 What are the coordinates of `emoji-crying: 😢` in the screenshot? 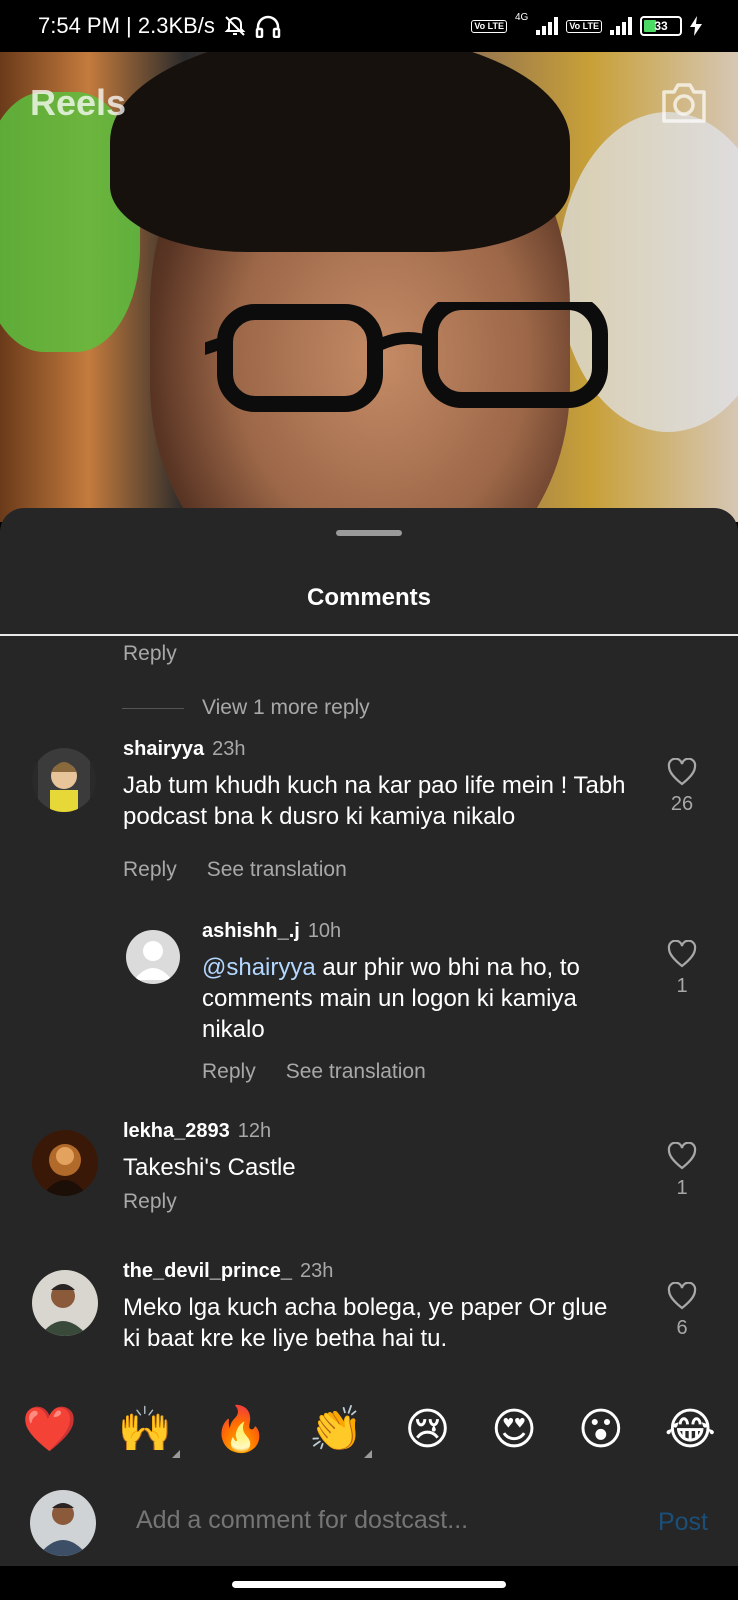 It's located at (427, 1430).